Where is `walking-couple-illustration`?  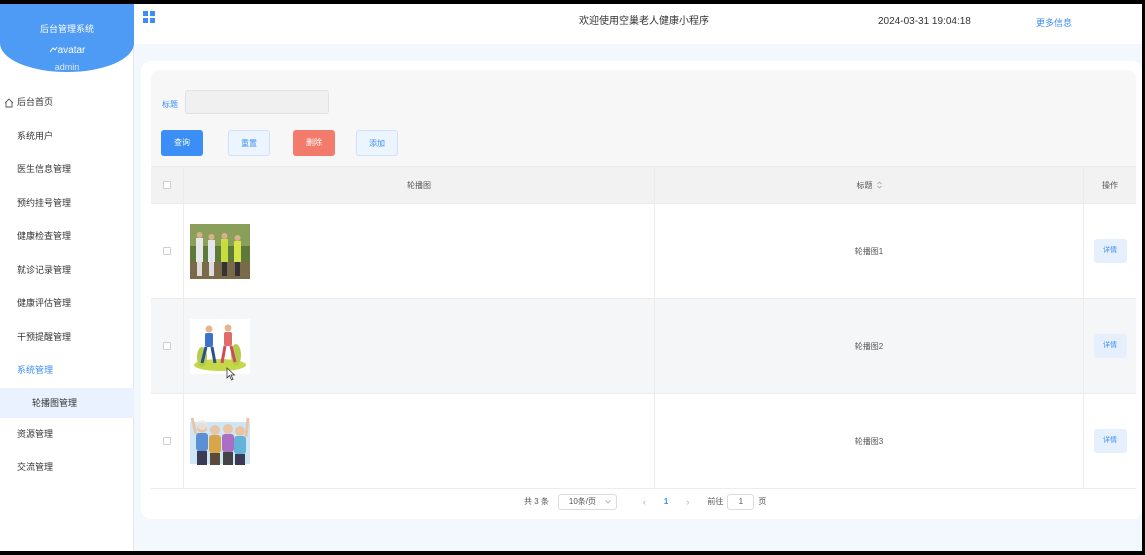 walking-couple-illustration is located at coordinates (220, 346).